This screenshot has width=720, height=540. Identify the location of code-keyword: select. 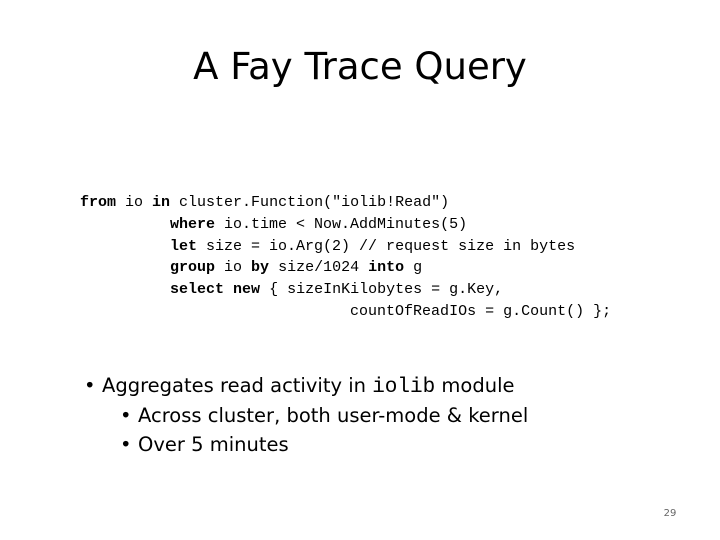
(197, 290).